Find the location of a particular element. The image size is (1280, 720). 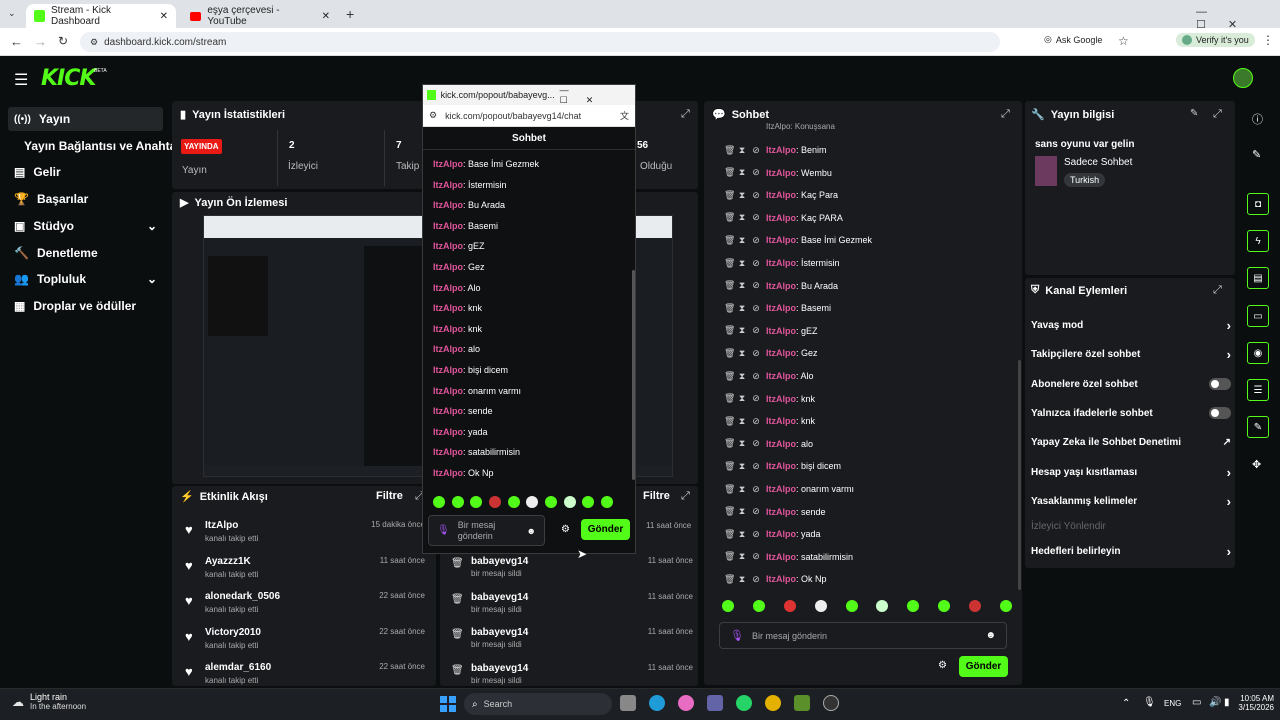

add-widget-icon: ✥ is located at coordinates (1256, 464).